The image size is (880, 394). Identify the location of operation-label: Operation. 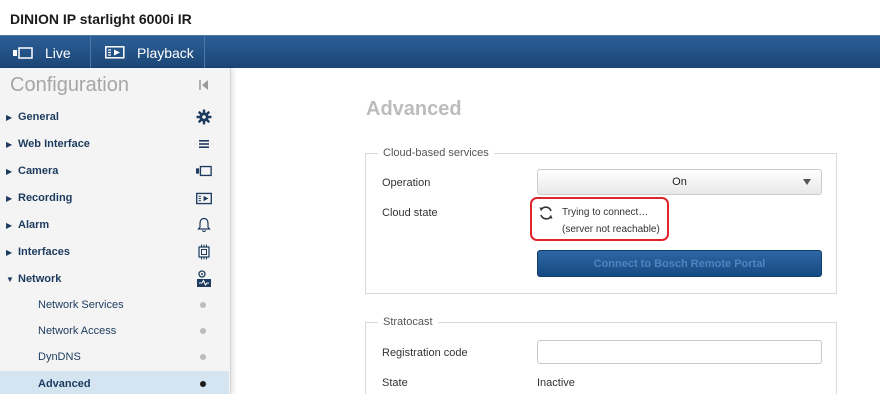
(406, 183).